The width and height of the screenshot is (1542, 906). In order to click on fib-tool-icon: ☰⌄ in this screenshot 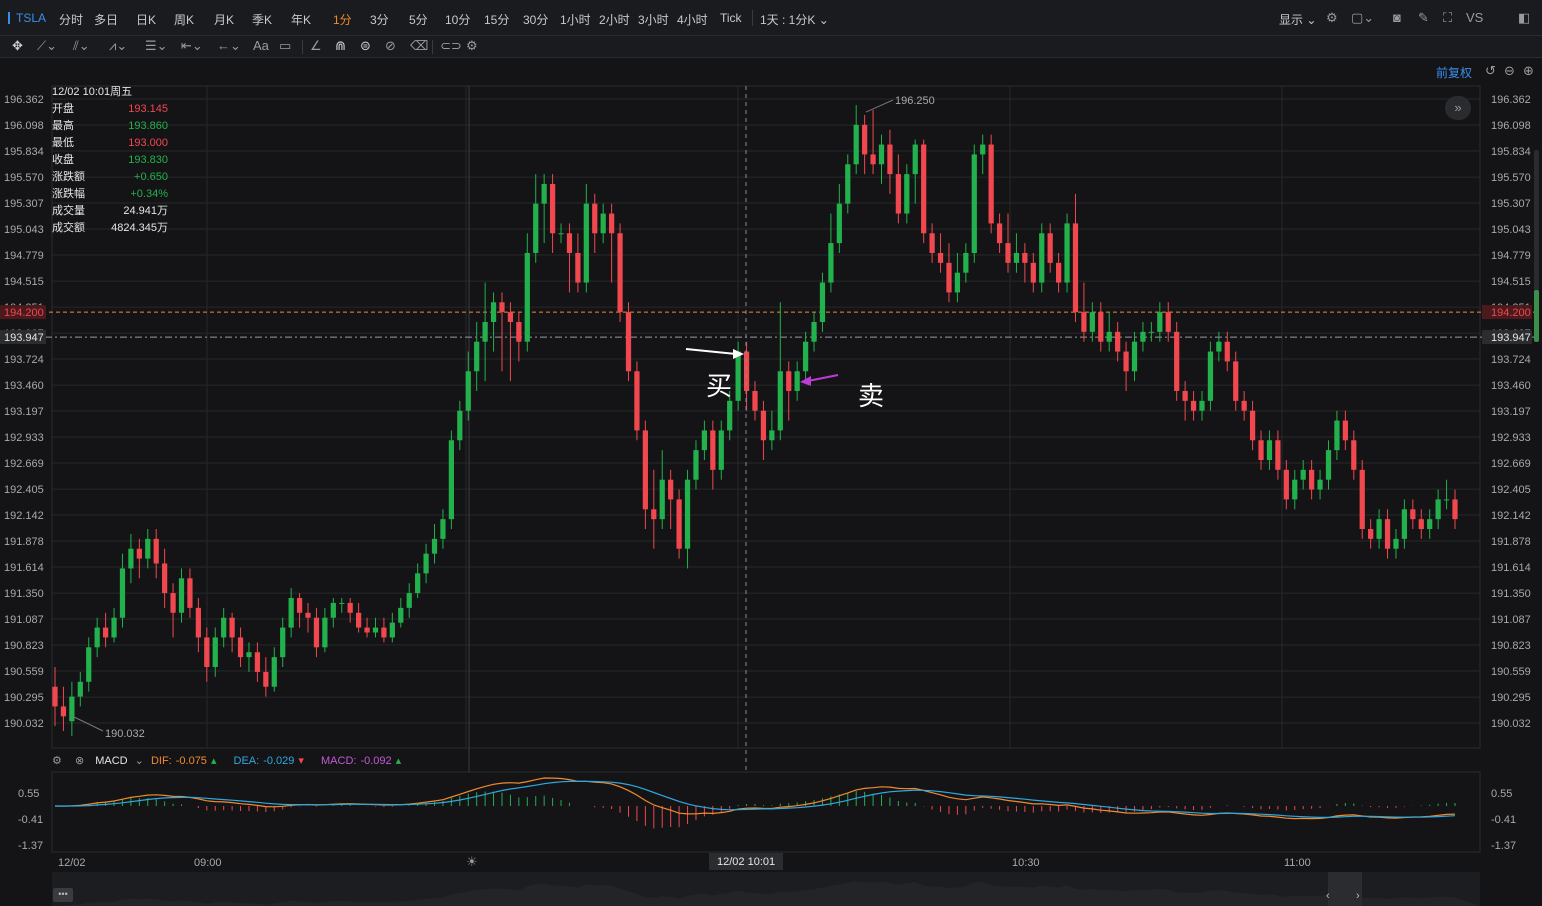, I will do `click(156, 46)`.